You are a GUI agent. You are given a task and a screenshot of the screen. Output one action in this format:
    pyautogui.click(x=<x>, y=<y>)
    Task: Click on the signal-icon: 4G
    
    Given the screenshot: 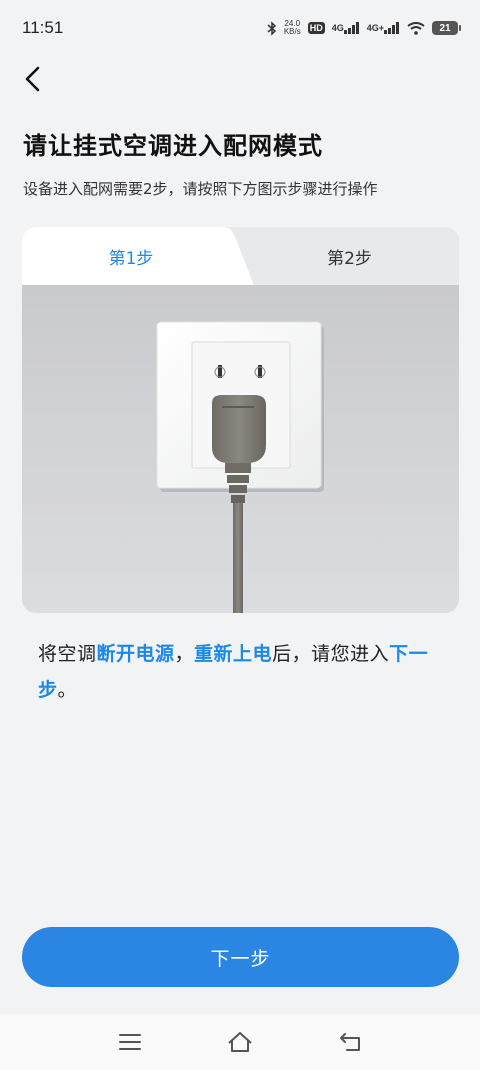 What is the action you would take?
    pyautogui.click(x=346, y=28)
    